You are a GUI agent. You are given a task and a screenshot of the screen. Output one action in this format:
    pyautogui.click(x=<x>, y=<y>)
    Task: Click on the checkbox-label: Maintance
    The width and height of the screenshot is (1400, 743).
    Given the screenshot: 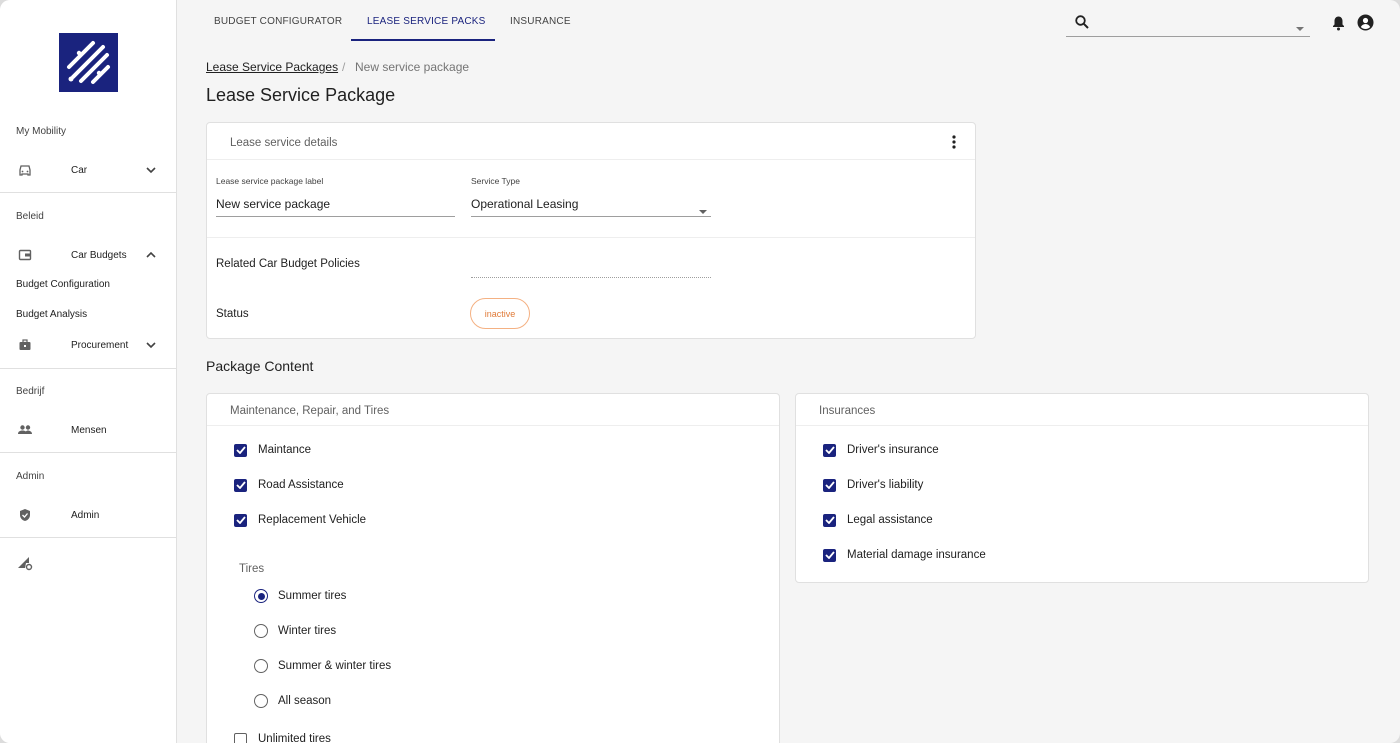 What is the action you would take?
    pyautogui.click(x=285, y=450)
    